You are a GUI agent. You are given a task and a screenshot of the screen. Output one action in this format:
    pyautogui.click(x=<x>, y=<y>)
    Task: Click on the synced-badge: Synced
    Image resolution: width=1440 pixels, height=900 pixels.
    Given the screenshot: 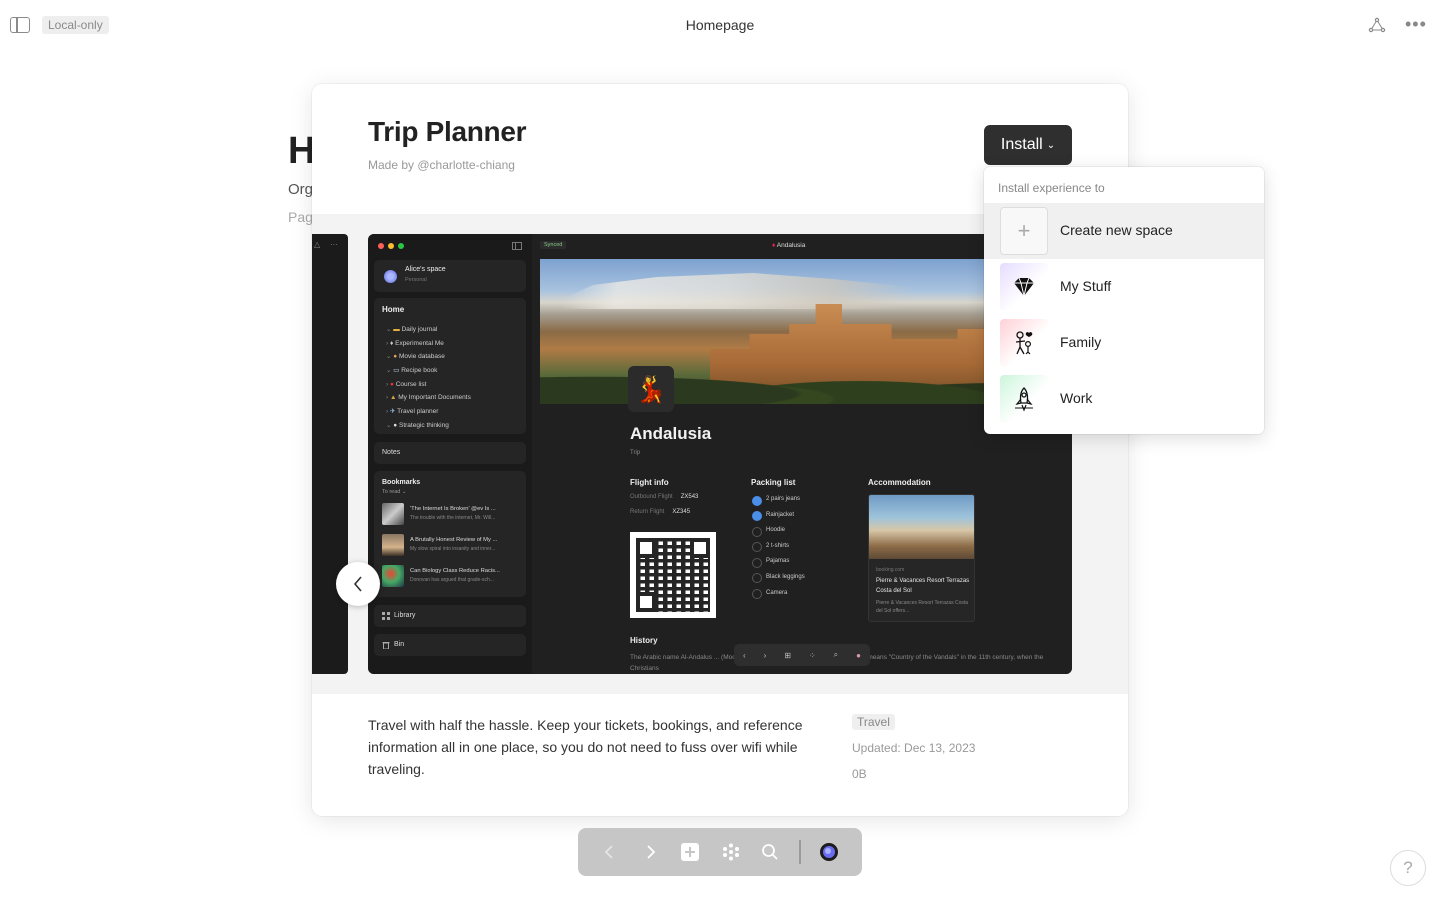 What is the action you would take?
    pyautogui.click(x=553, y=245)
    